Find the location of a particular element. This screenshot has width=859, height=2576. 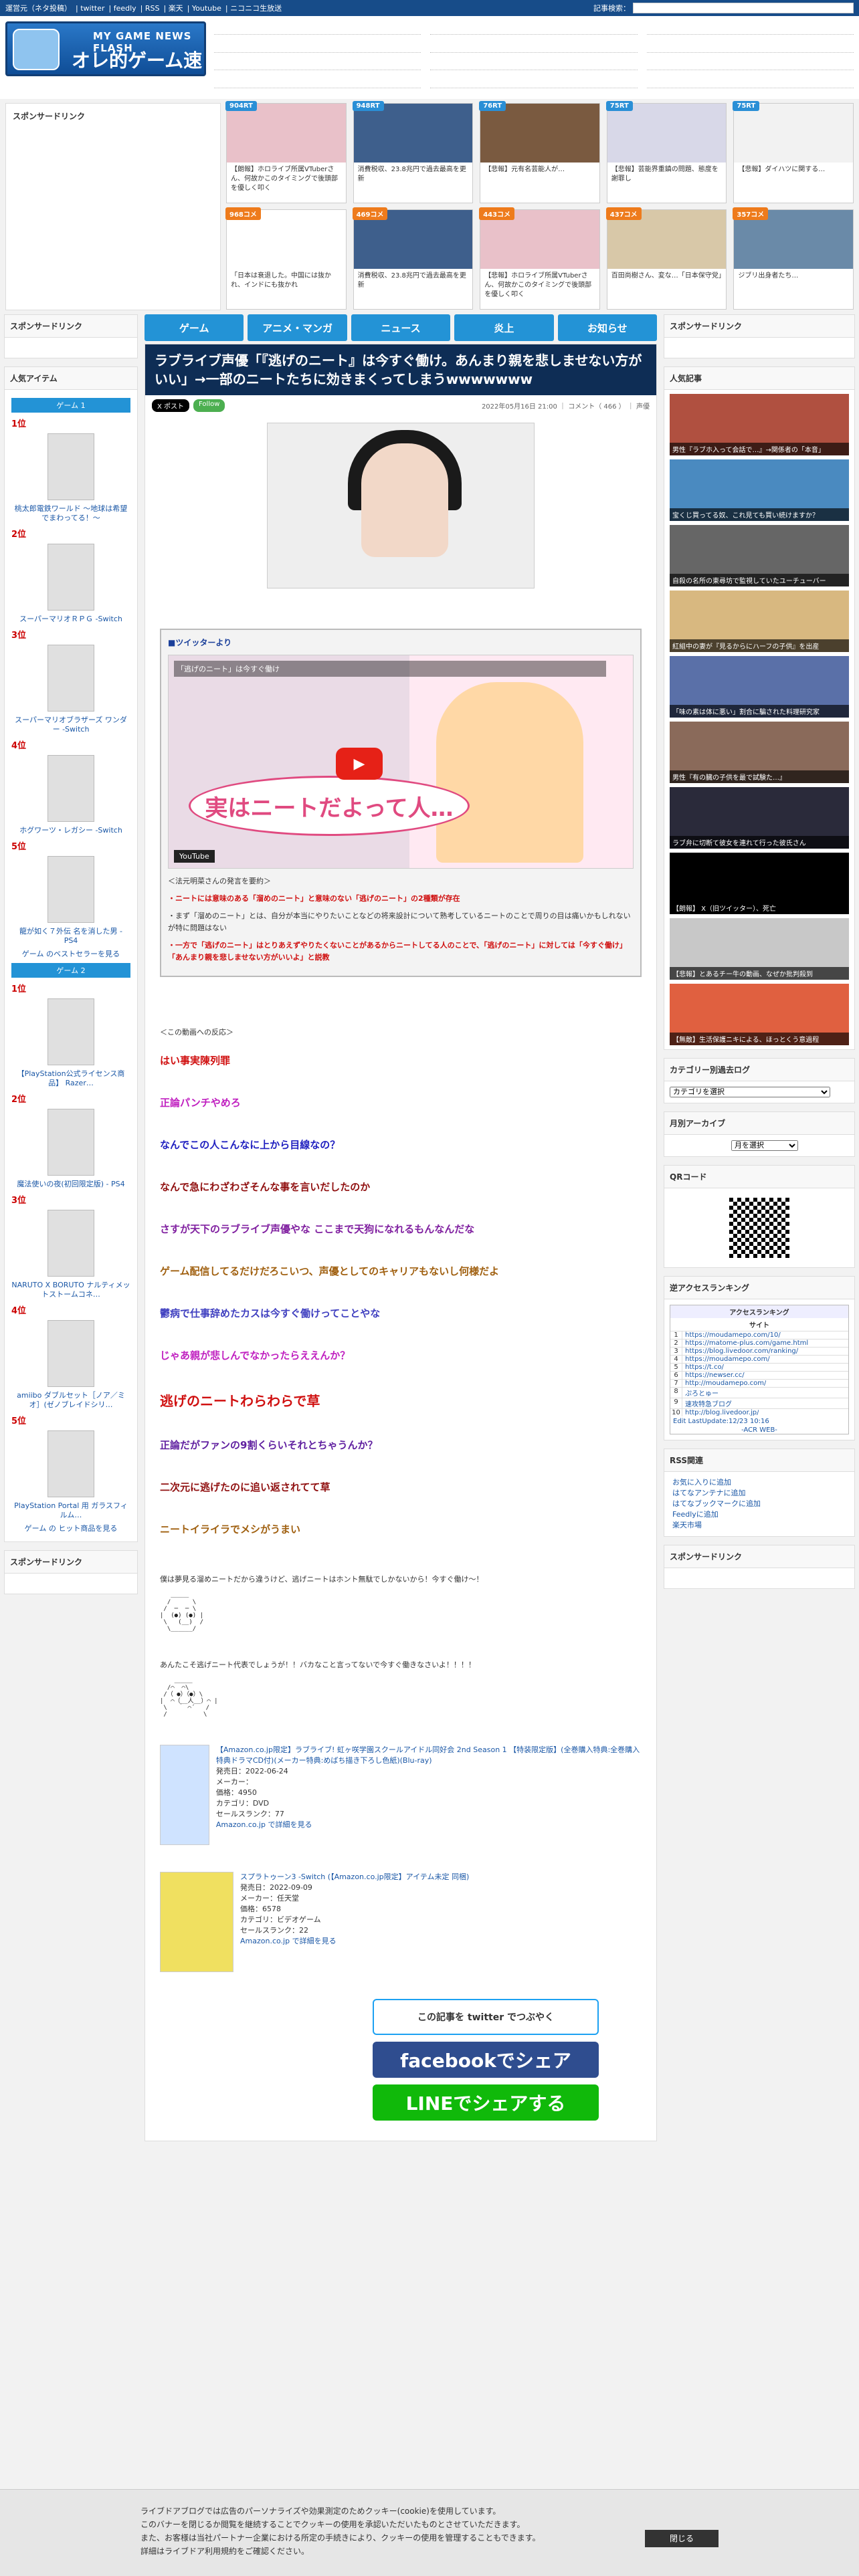

tab-game-1: ゲーム 1 is located at coordinates (71, 405).